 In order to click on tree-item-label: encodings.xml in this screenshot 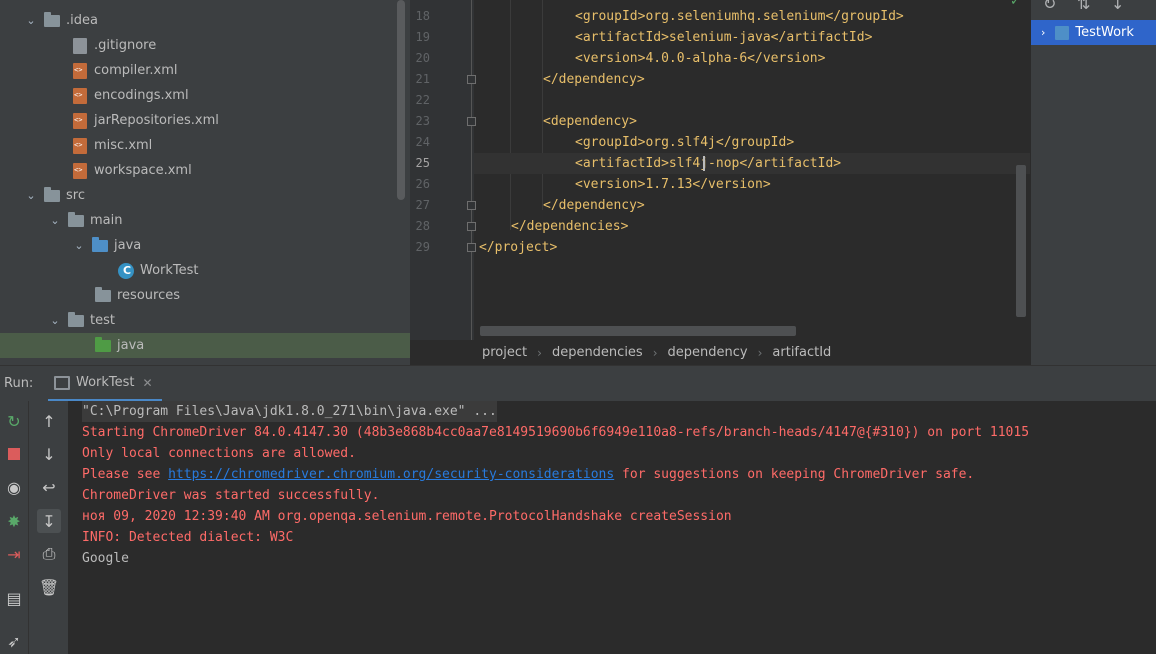, I will do `click(141, 95)`.